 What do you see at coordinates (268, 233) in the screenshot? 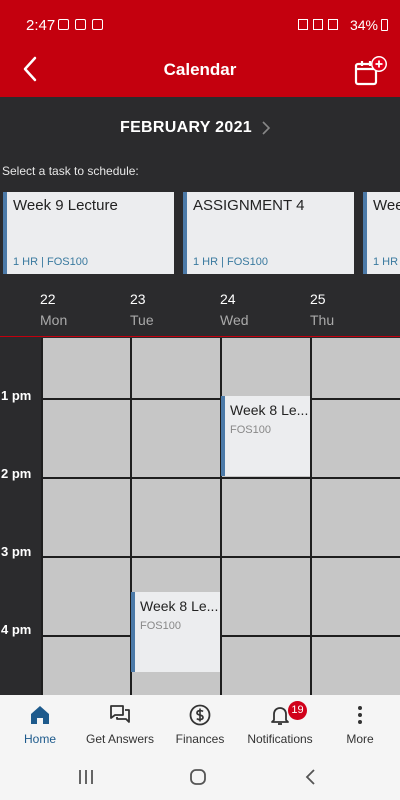
I see `task-card: ASSIGNMENT 4 1 HR | FOS100` at bounding box center [268, 233].